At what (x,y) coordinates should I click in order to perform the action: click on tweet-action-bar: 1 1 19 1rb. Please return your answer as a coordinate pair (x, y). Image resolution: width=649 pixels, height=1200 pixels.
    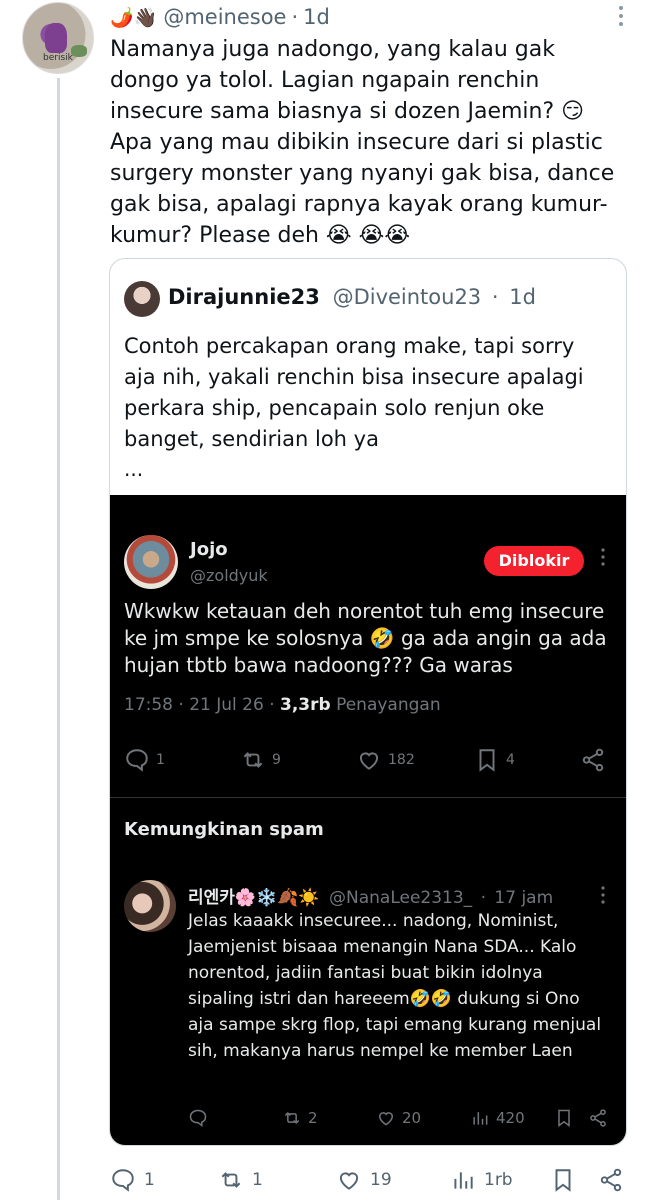
    Looking at the image, I should click on (370, 1180).